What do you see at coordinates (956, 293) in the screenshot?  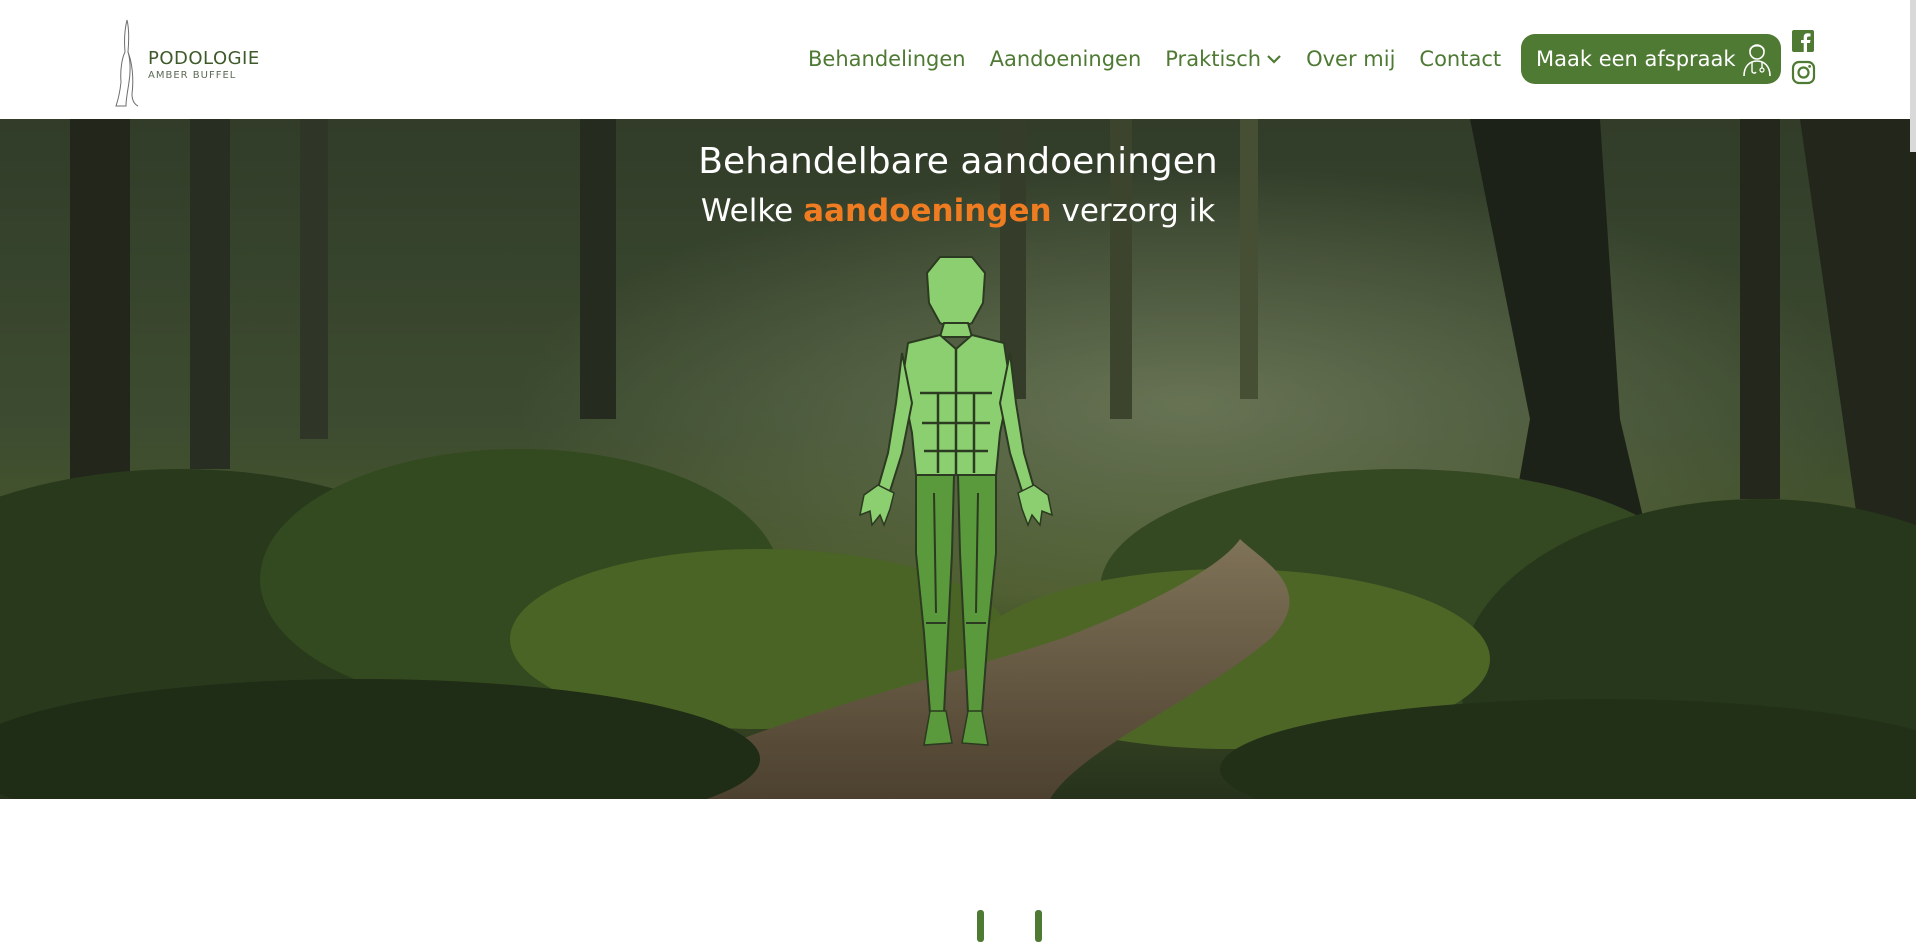 I see `body-head` at bounding box center [956, 293].